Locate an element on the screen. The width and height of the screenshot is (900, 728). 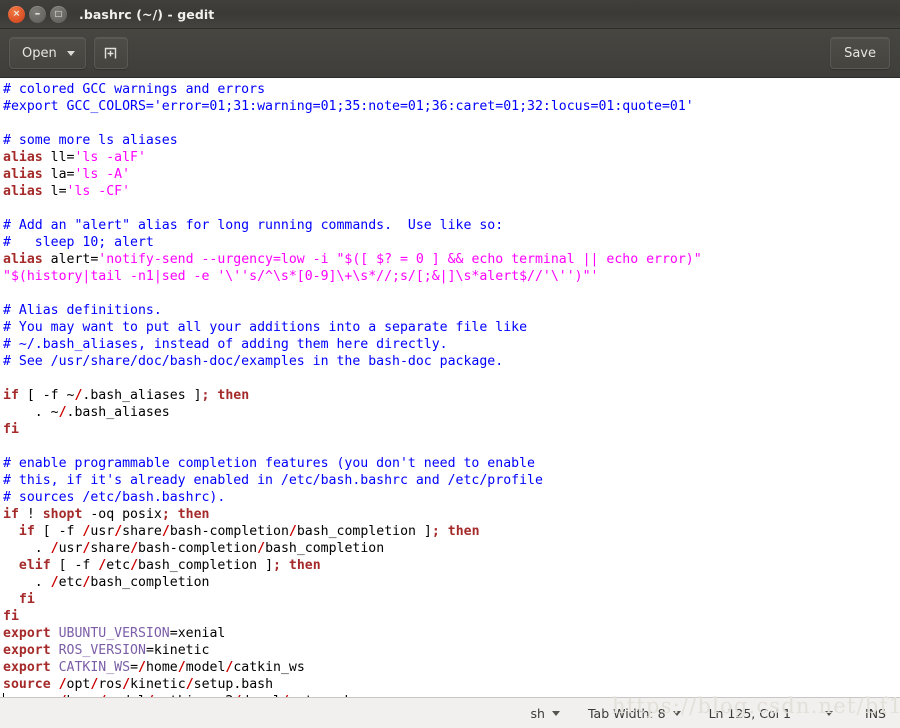
code-token: bash-completion is located at coordinates (198, 548).